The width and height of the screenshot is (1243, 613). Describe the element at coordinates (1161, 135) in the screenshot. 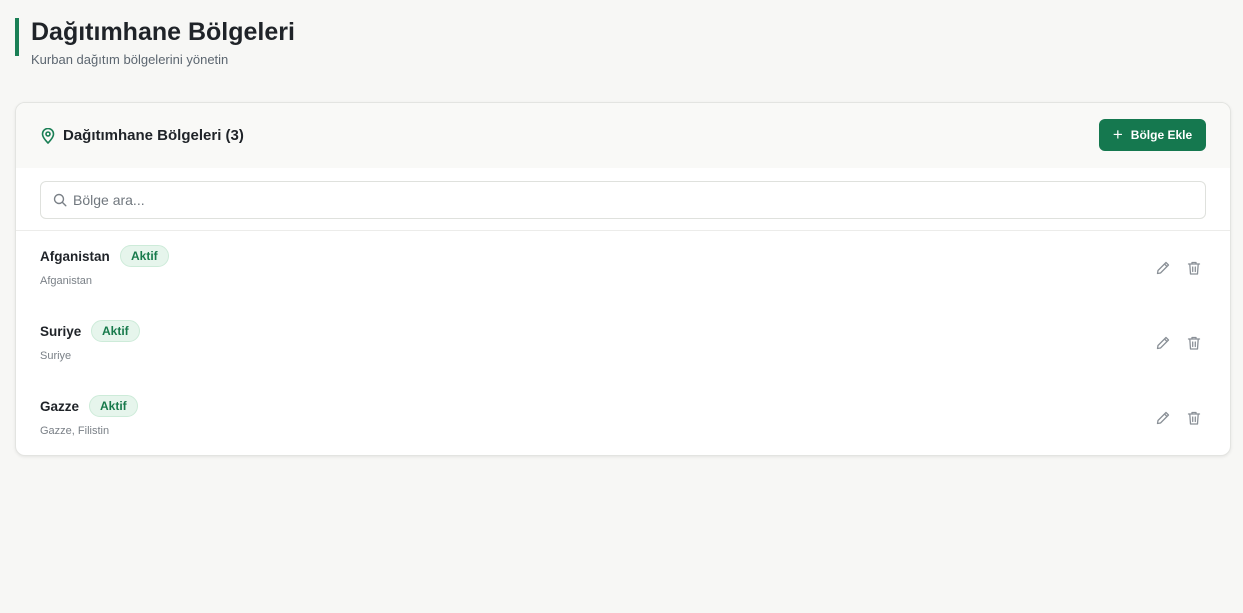

I see `add-region-button-label: Bölge Ekle` at that location.